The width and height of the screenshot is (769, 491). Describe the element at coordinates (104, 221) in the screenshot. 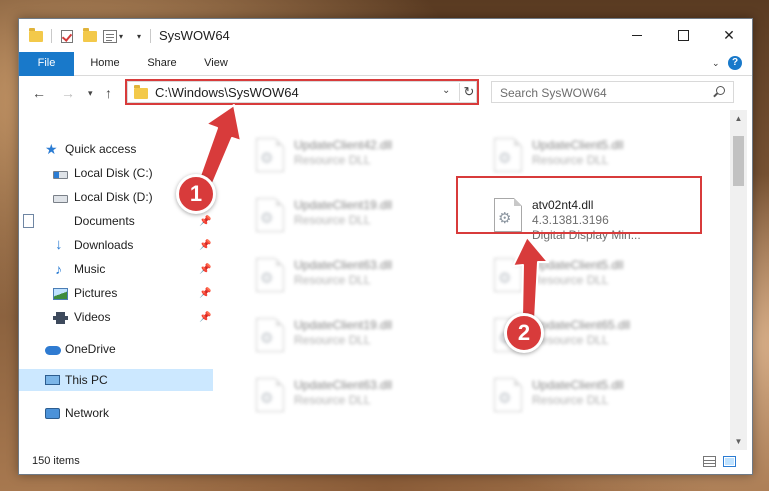

I see `sidebar-item-label: Documents` at that location.